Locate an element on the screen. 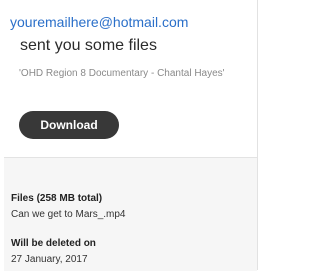  expiry-heading: Will be deleted on is located at coordinates (53, 243).